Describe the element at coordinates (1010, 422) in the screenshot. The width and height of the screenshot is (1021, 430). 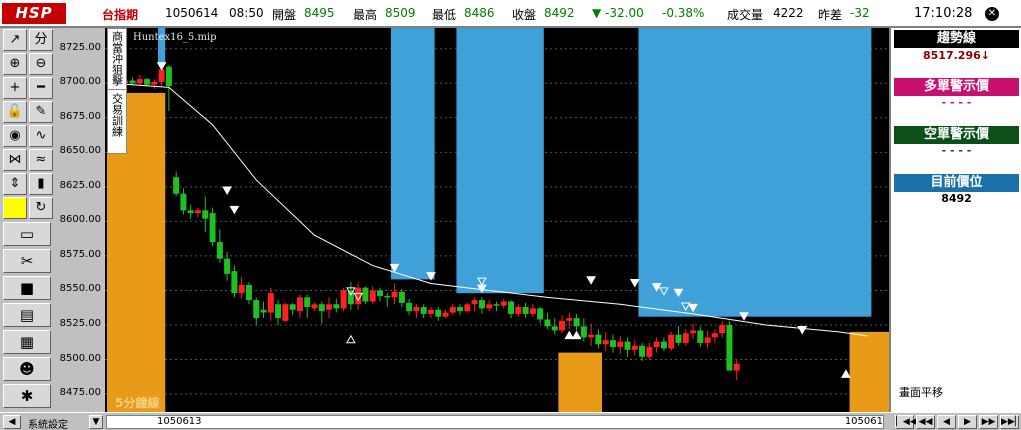
I see `nav-button-5: ▶▶▏` at that location.